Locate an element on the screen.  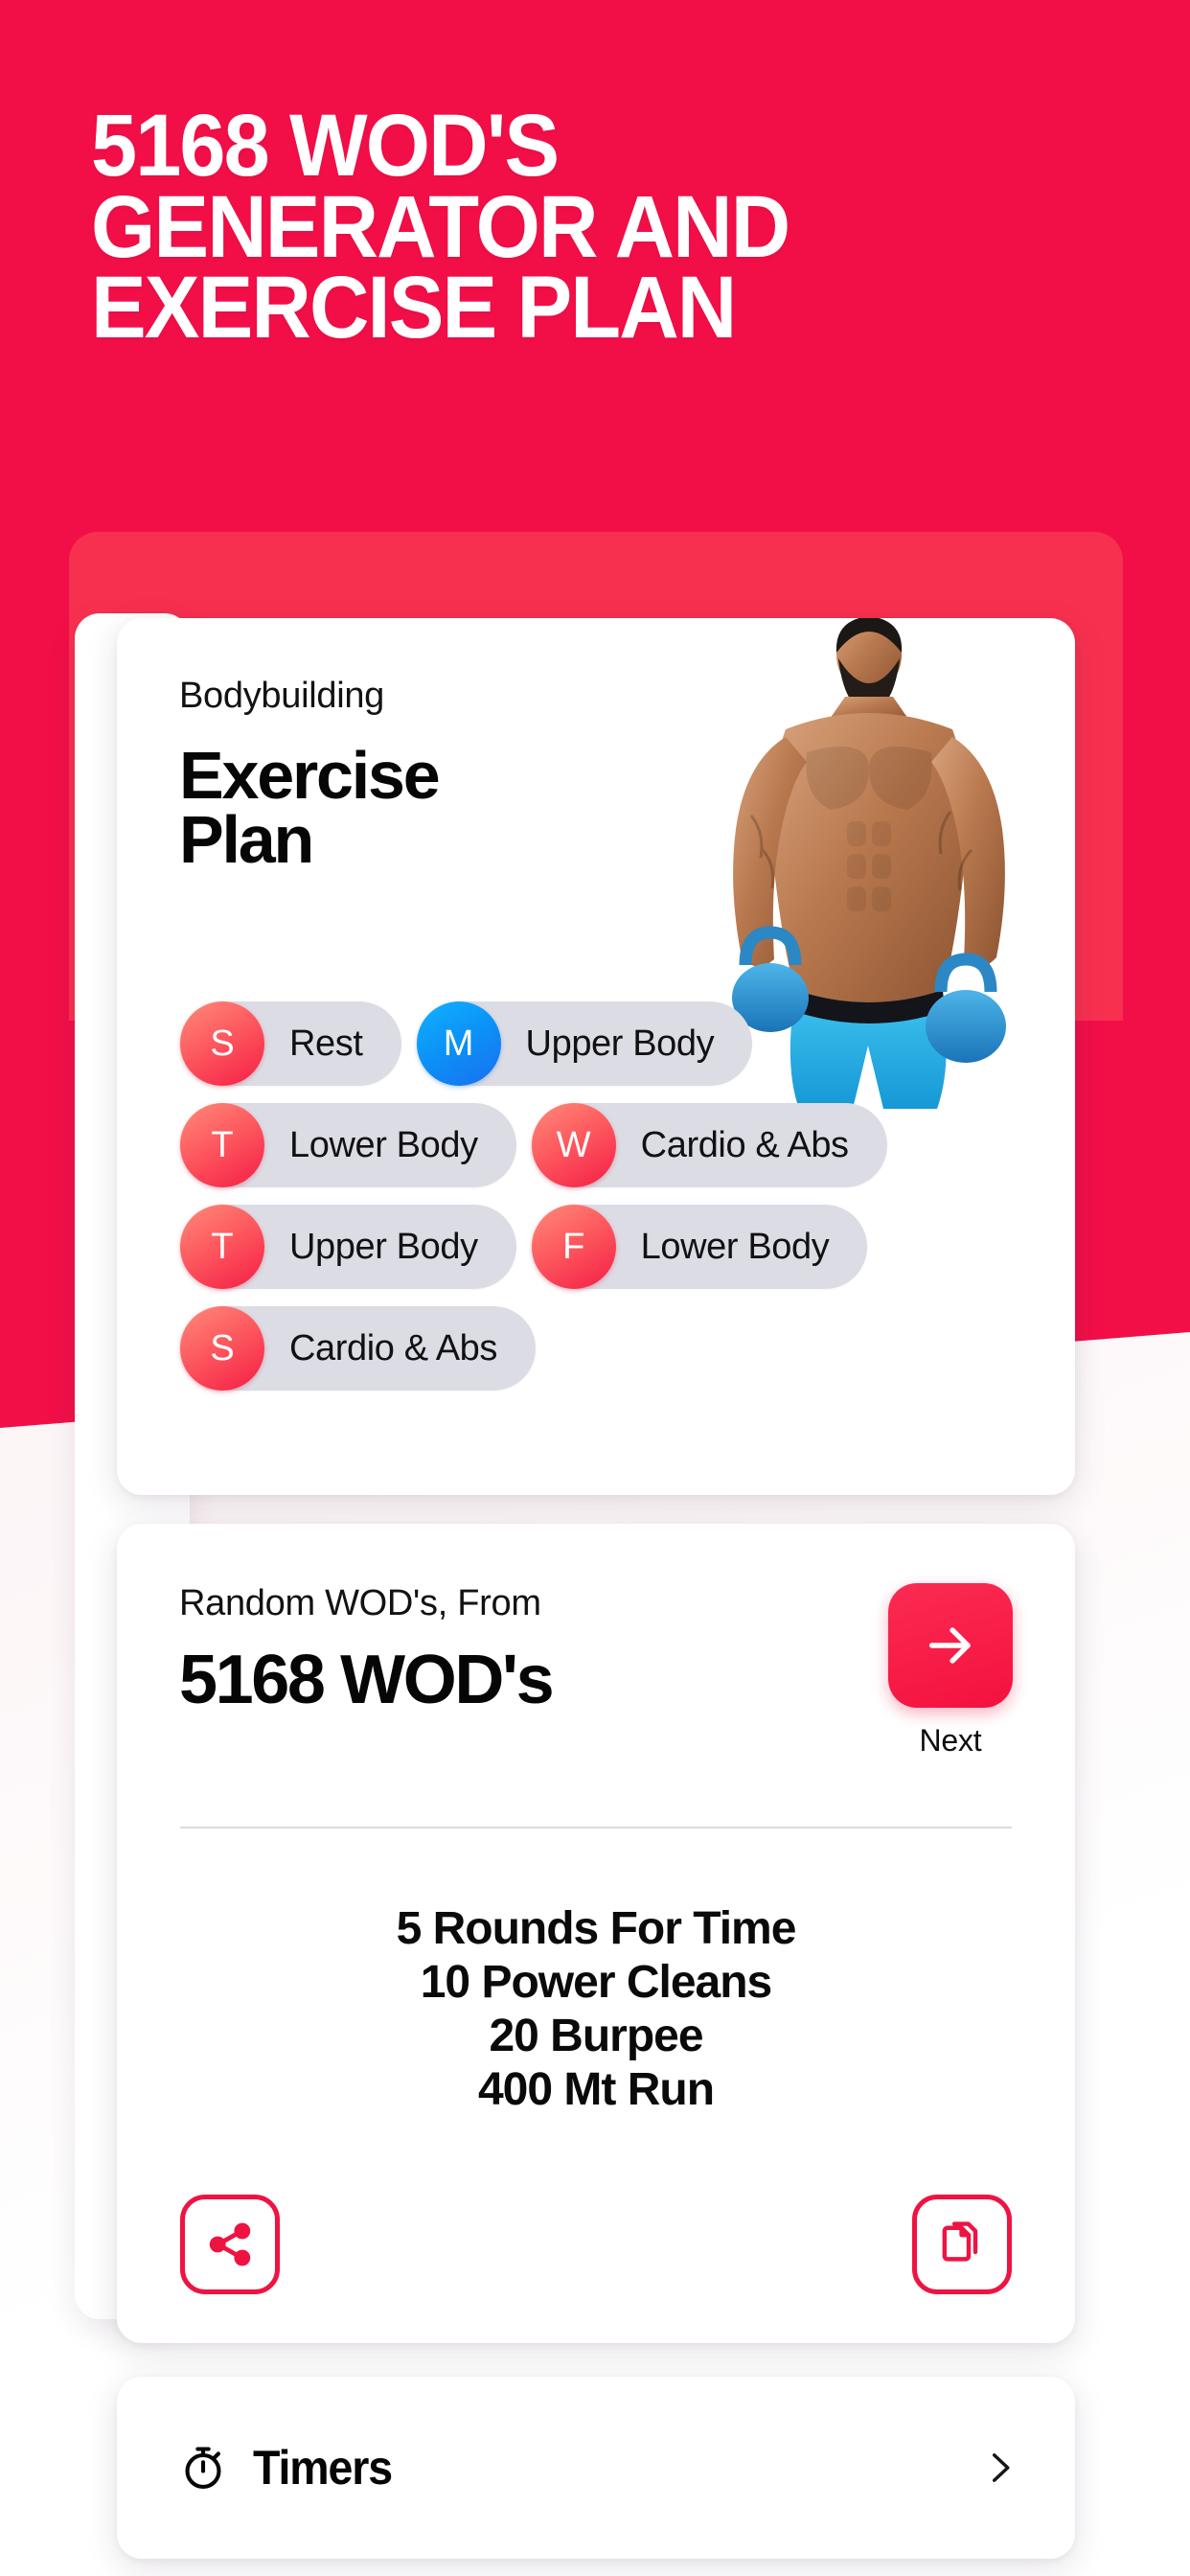
wod-line: 10 Power Cleans is located at coordinates (596, 1983).